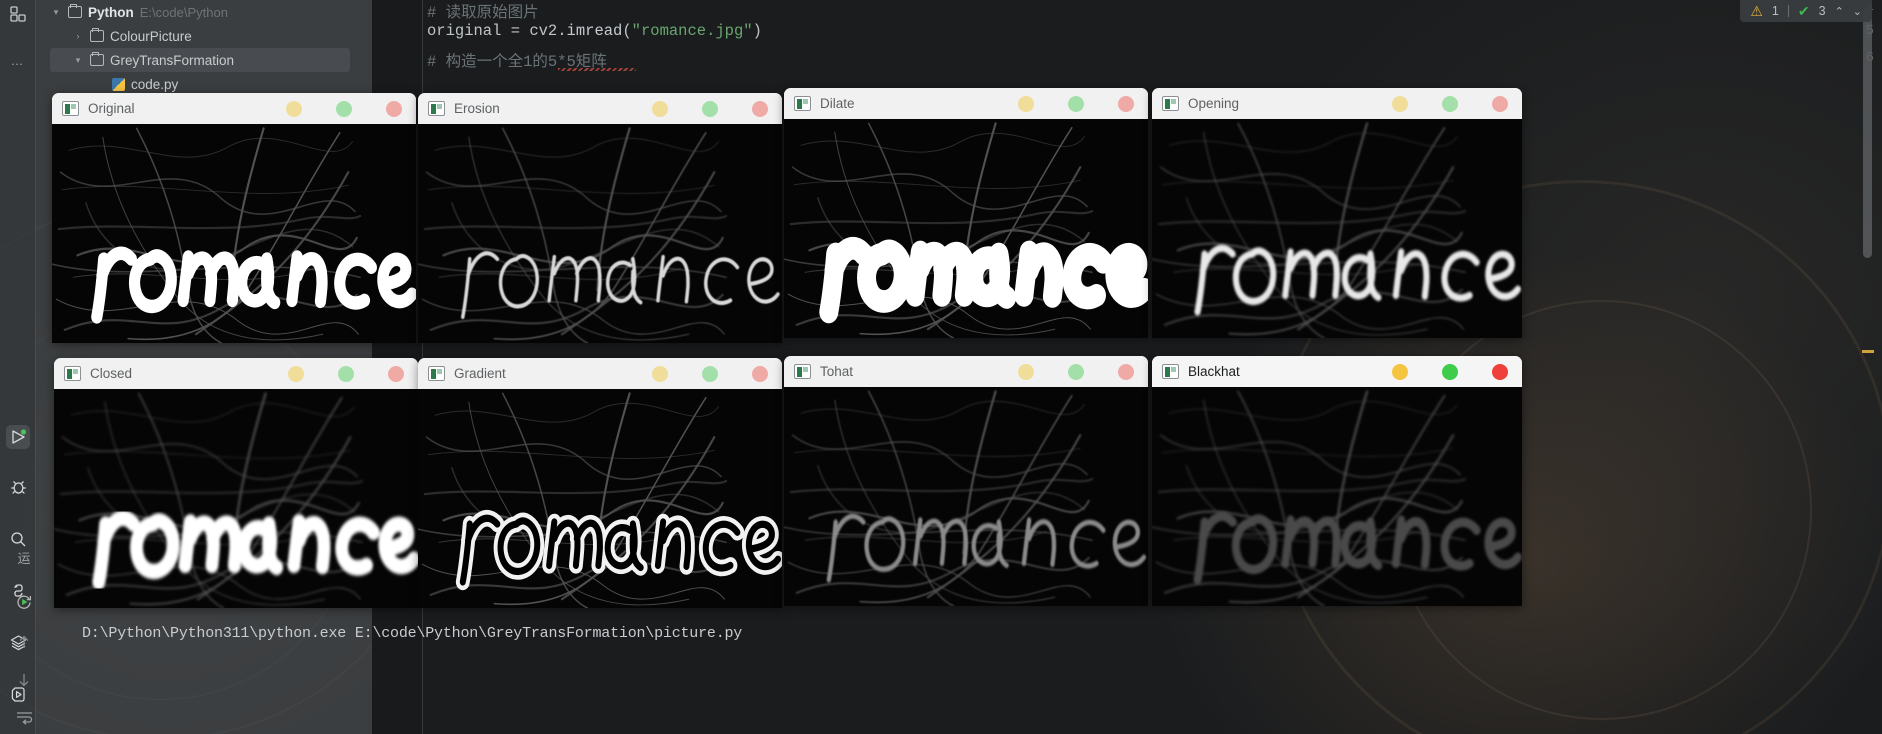 The width and height of the screenshot is (1882, 734). What do you see at coordinates (966, 371) in the screenshot?
I see `window-title-bar: Tohat` at bounding box center [966, 371].